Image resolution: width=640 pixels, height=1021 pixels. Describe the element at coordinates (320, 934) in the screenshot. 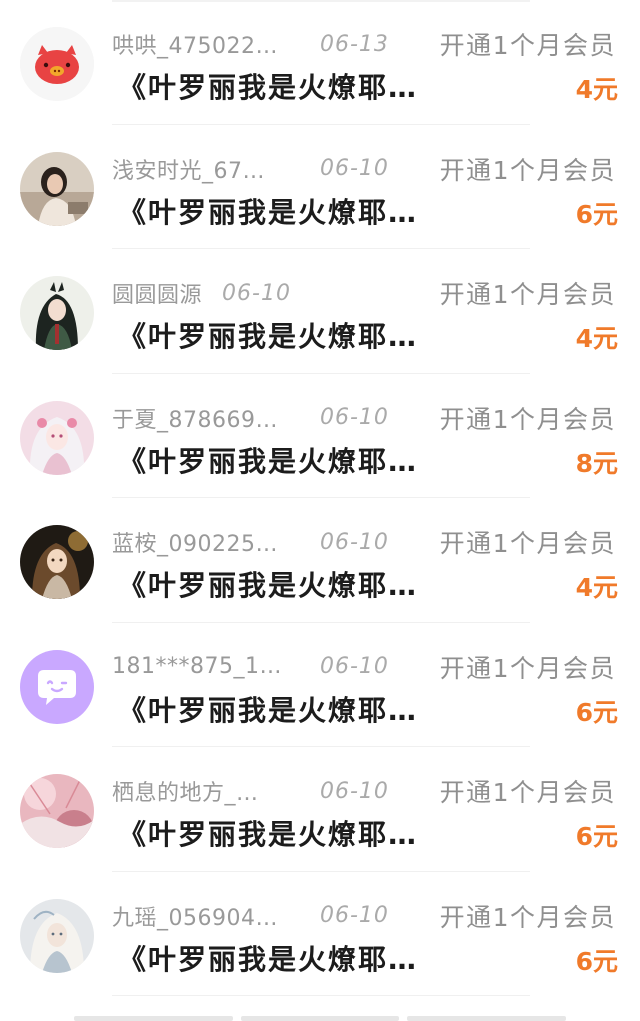

I see `list-item: 九瑶_056904… 06-10 开通1个月会员 《叶罗丽我是火燎耶… 6元` at that location.